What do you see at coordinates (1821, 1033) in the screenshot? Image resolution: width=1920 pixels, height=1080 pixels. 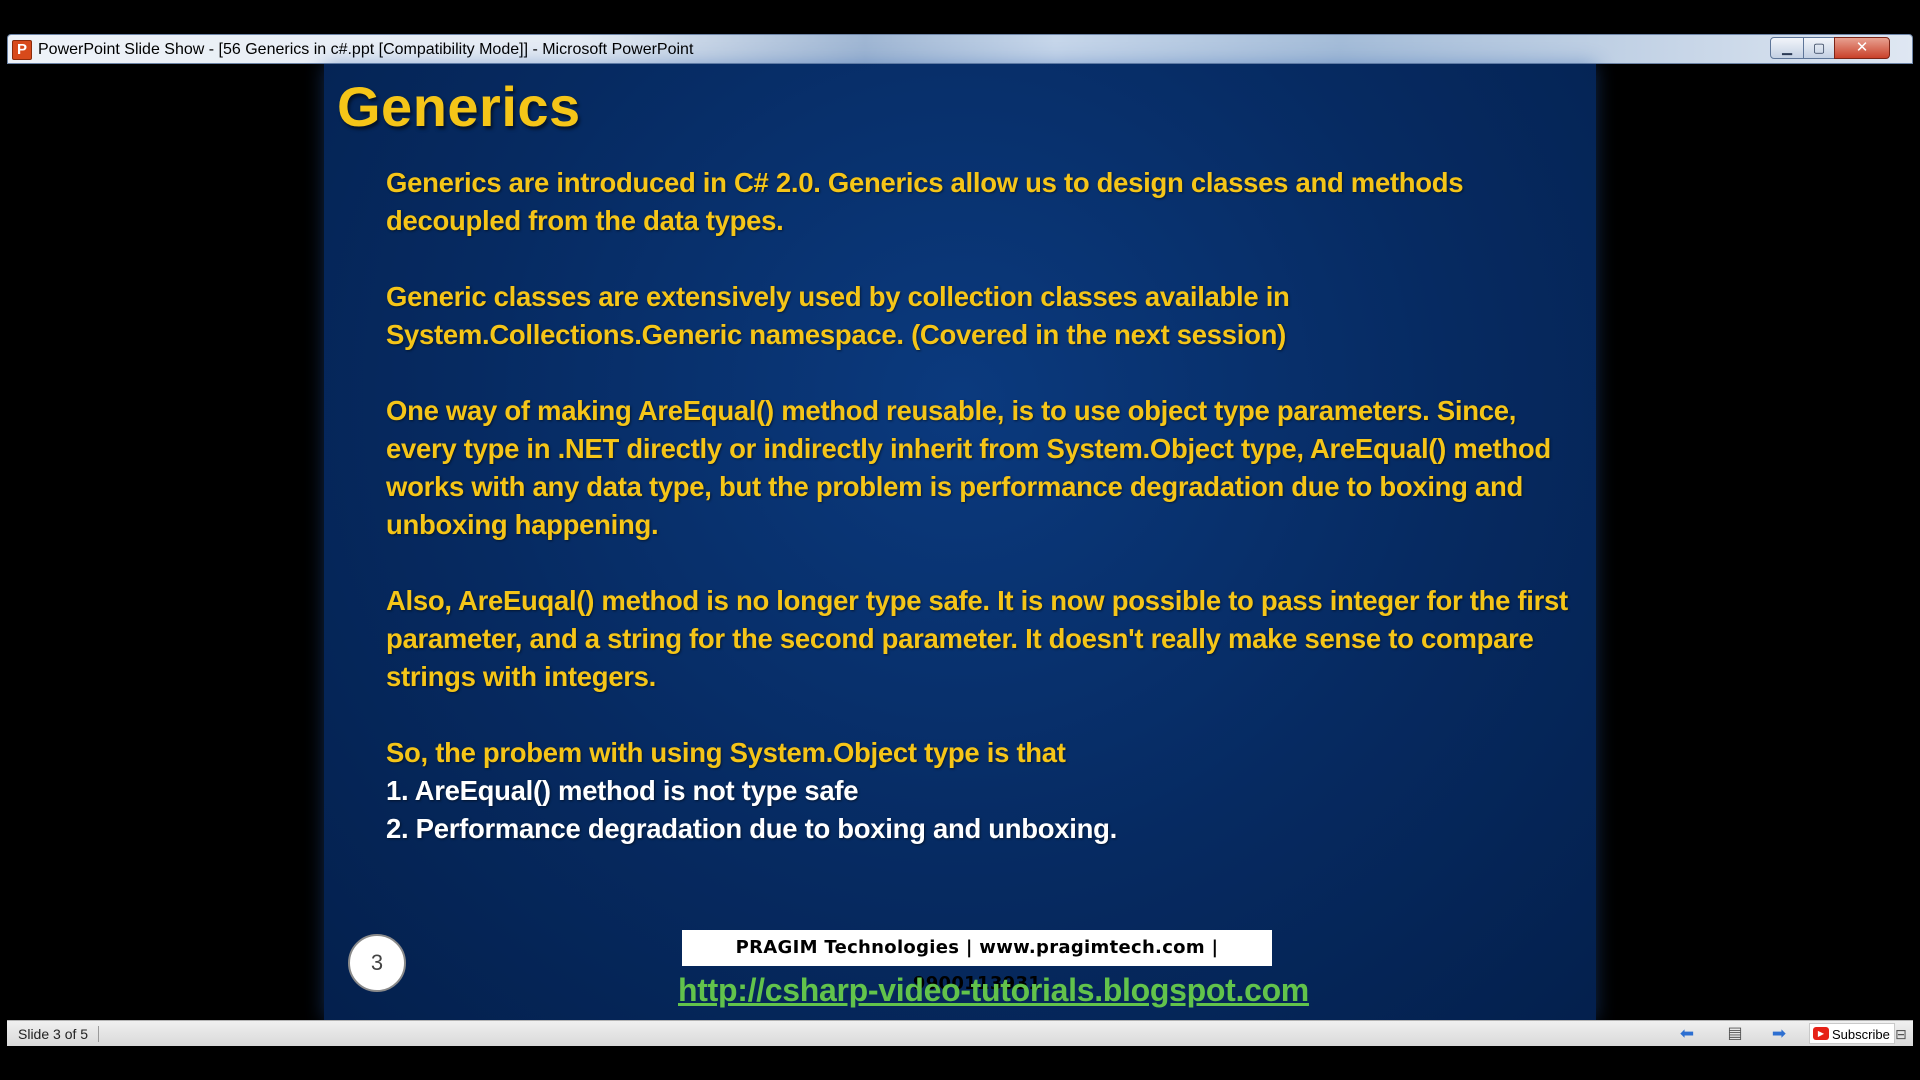 I see `youtube-icon: ▶` at bounding box center [1821, 1033].